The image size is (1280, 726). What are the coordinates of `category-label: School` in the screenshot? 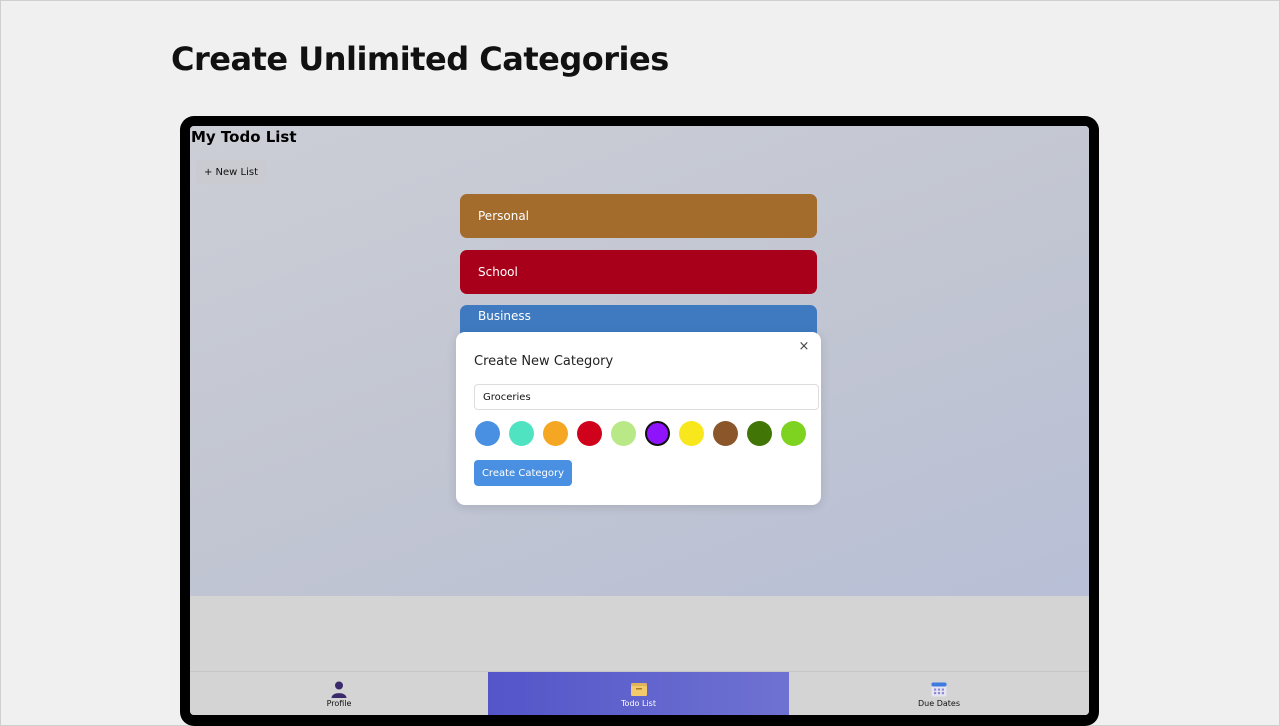 It's located at (498, 272).